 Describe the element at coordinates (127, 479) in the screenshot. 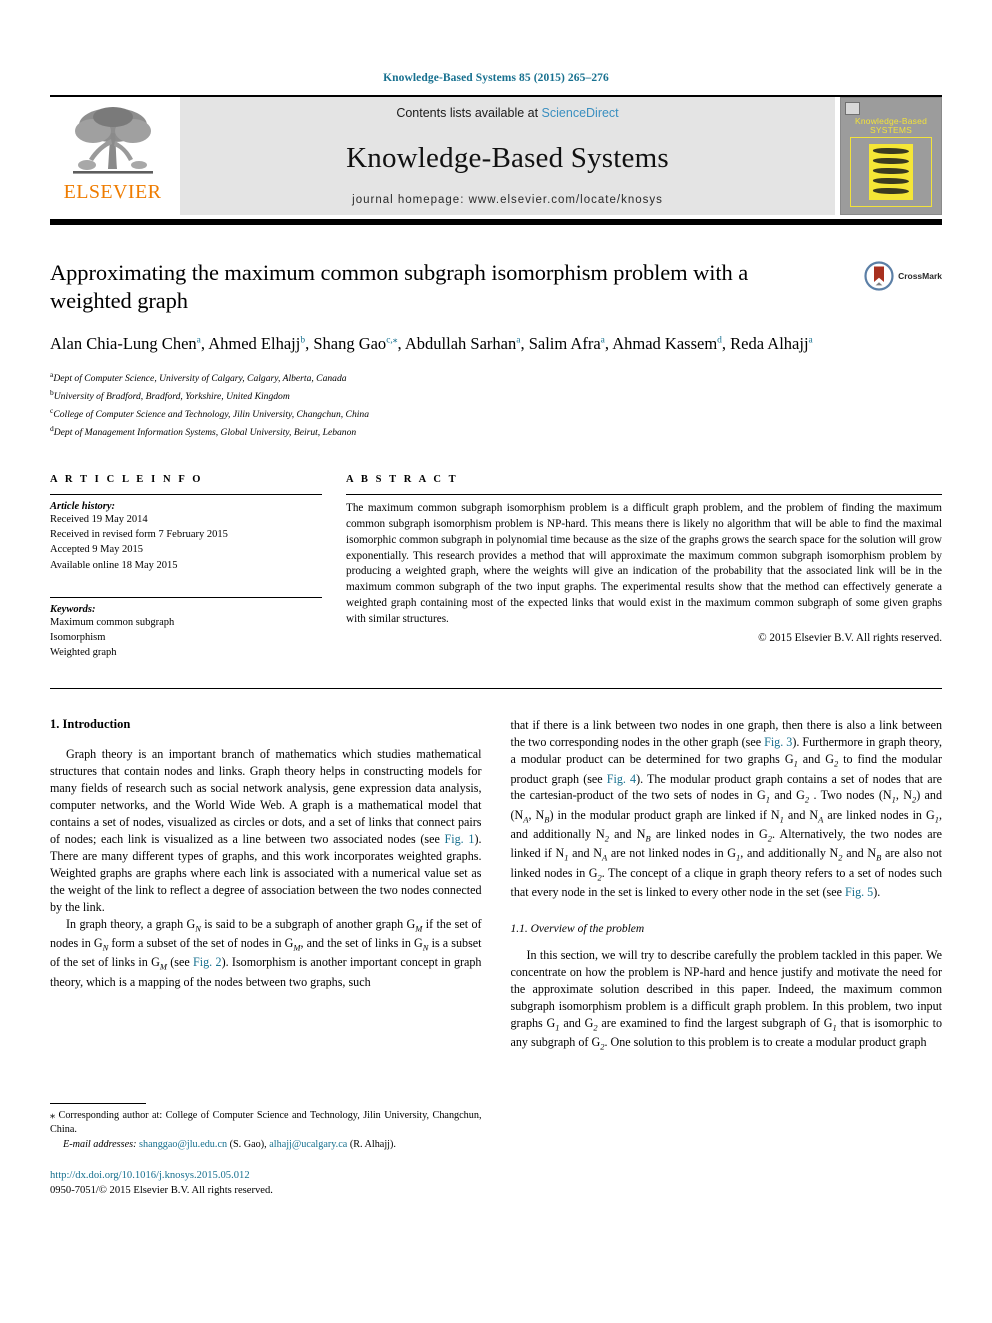

I see `article-info-heading: A R T I C L E I N F O` at that location.